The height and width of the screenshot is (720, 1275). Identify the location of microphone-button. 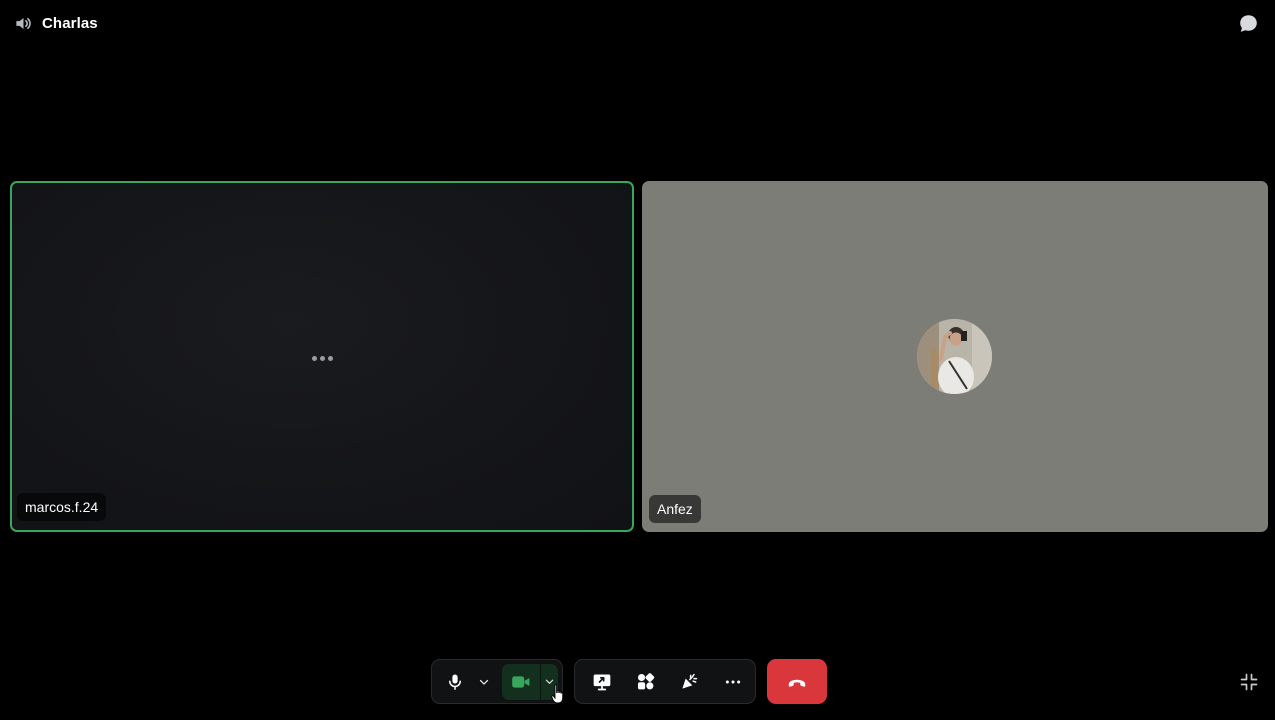
(455, 682).